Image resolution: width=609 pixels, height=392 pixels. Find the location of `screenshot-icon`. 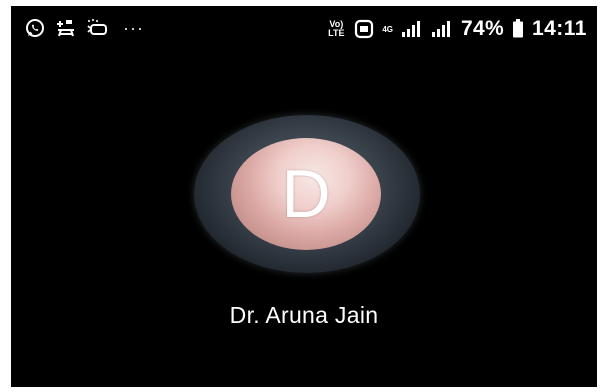

screenshot-icon is located at coordinates (364, 29).